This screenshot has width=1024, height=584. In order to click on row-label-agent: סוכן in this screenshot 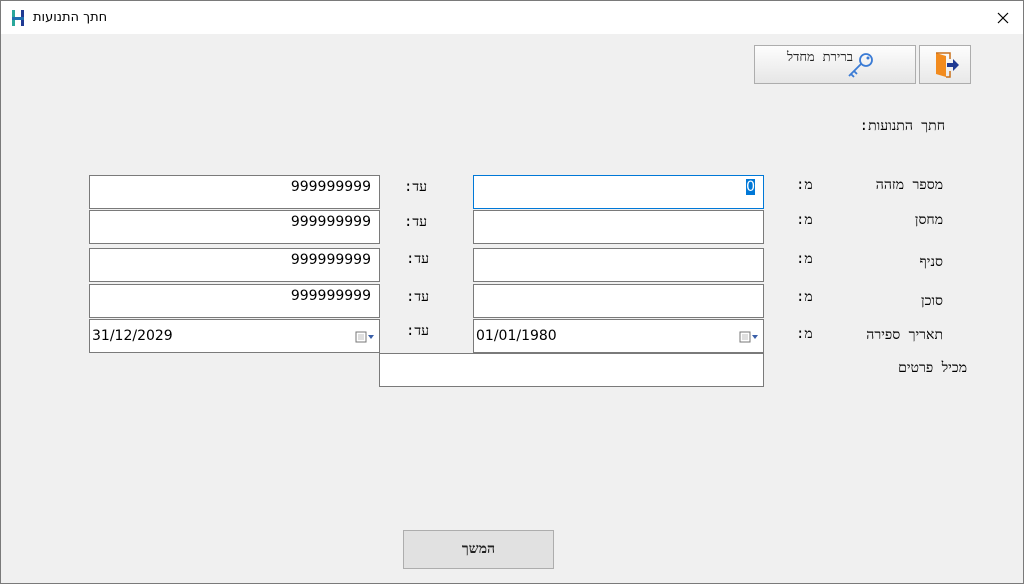, I will do `click(932, 301)`.